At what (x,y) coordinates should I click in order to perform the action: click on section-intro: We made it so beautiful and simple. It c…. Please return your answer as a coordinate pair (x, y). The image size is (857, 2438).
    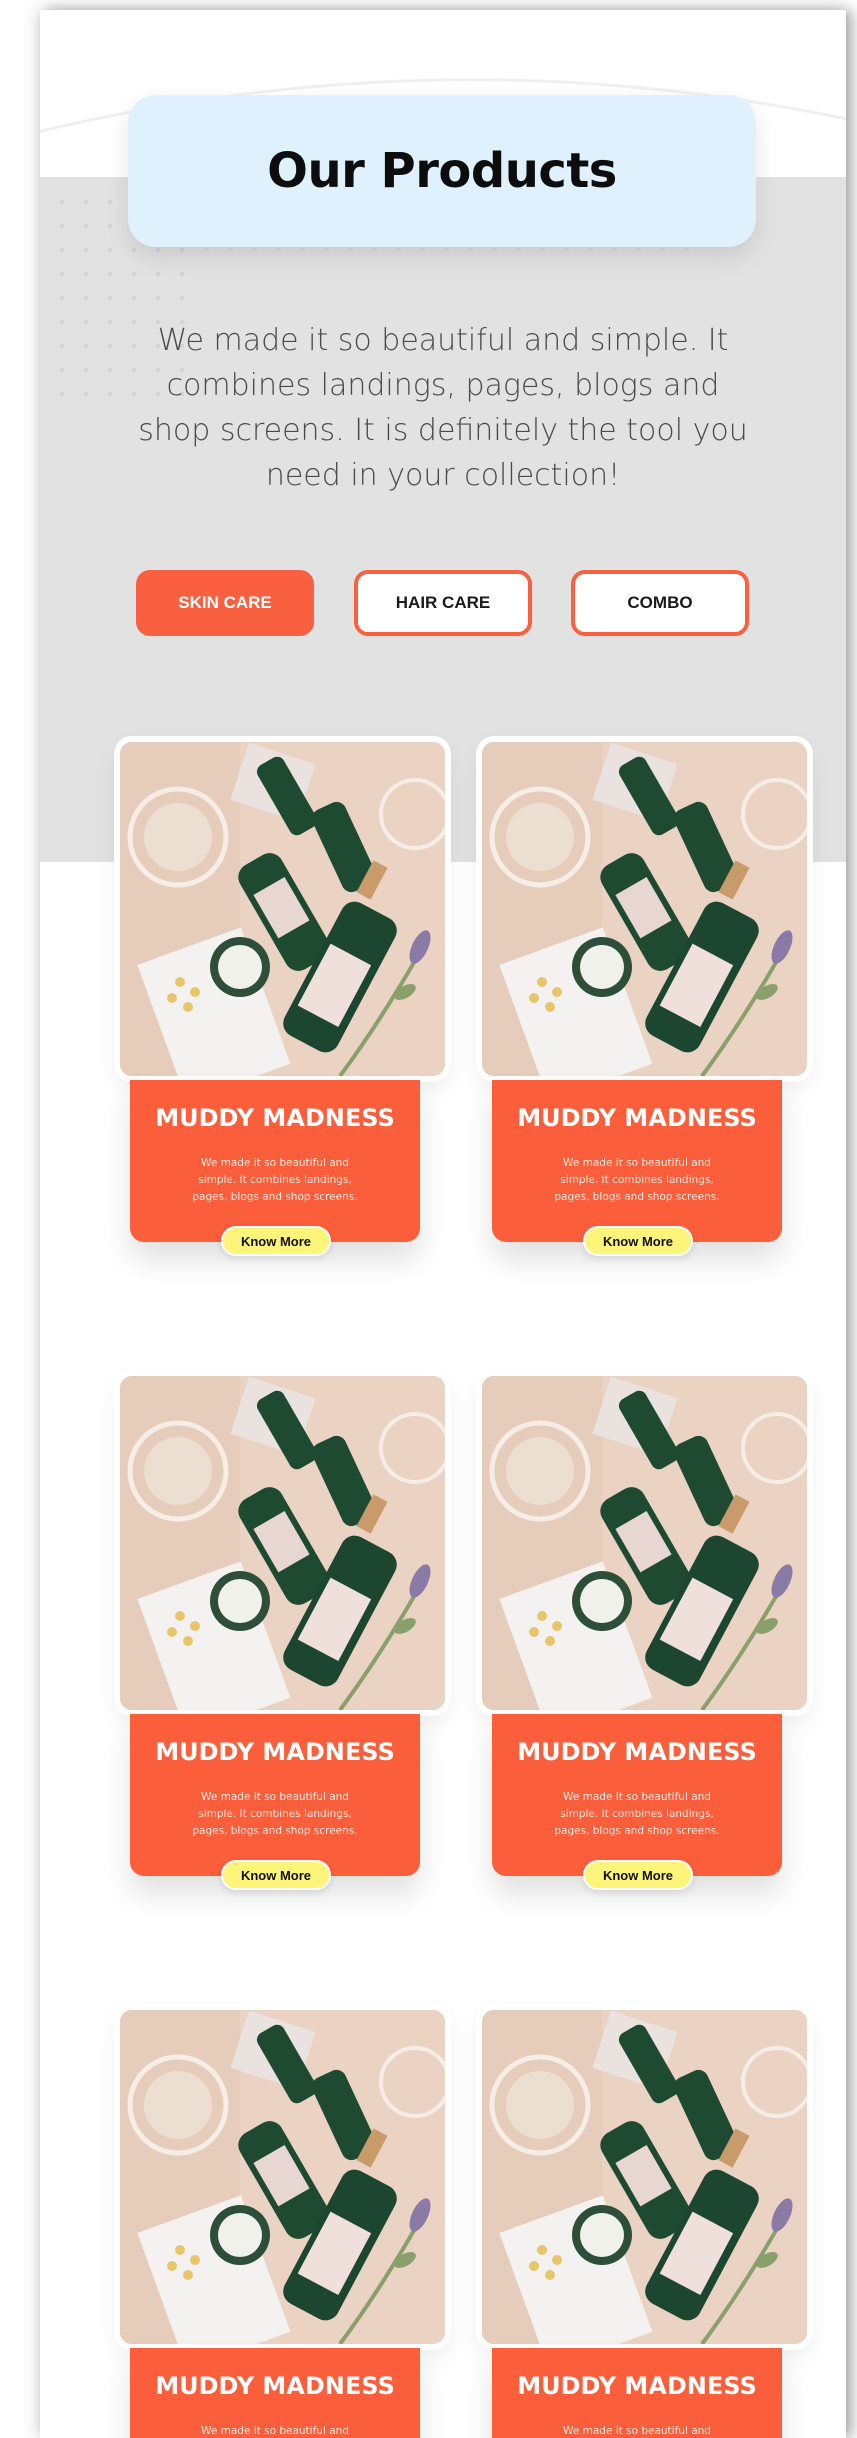
    Looking at the image, I should click on (443, 408).